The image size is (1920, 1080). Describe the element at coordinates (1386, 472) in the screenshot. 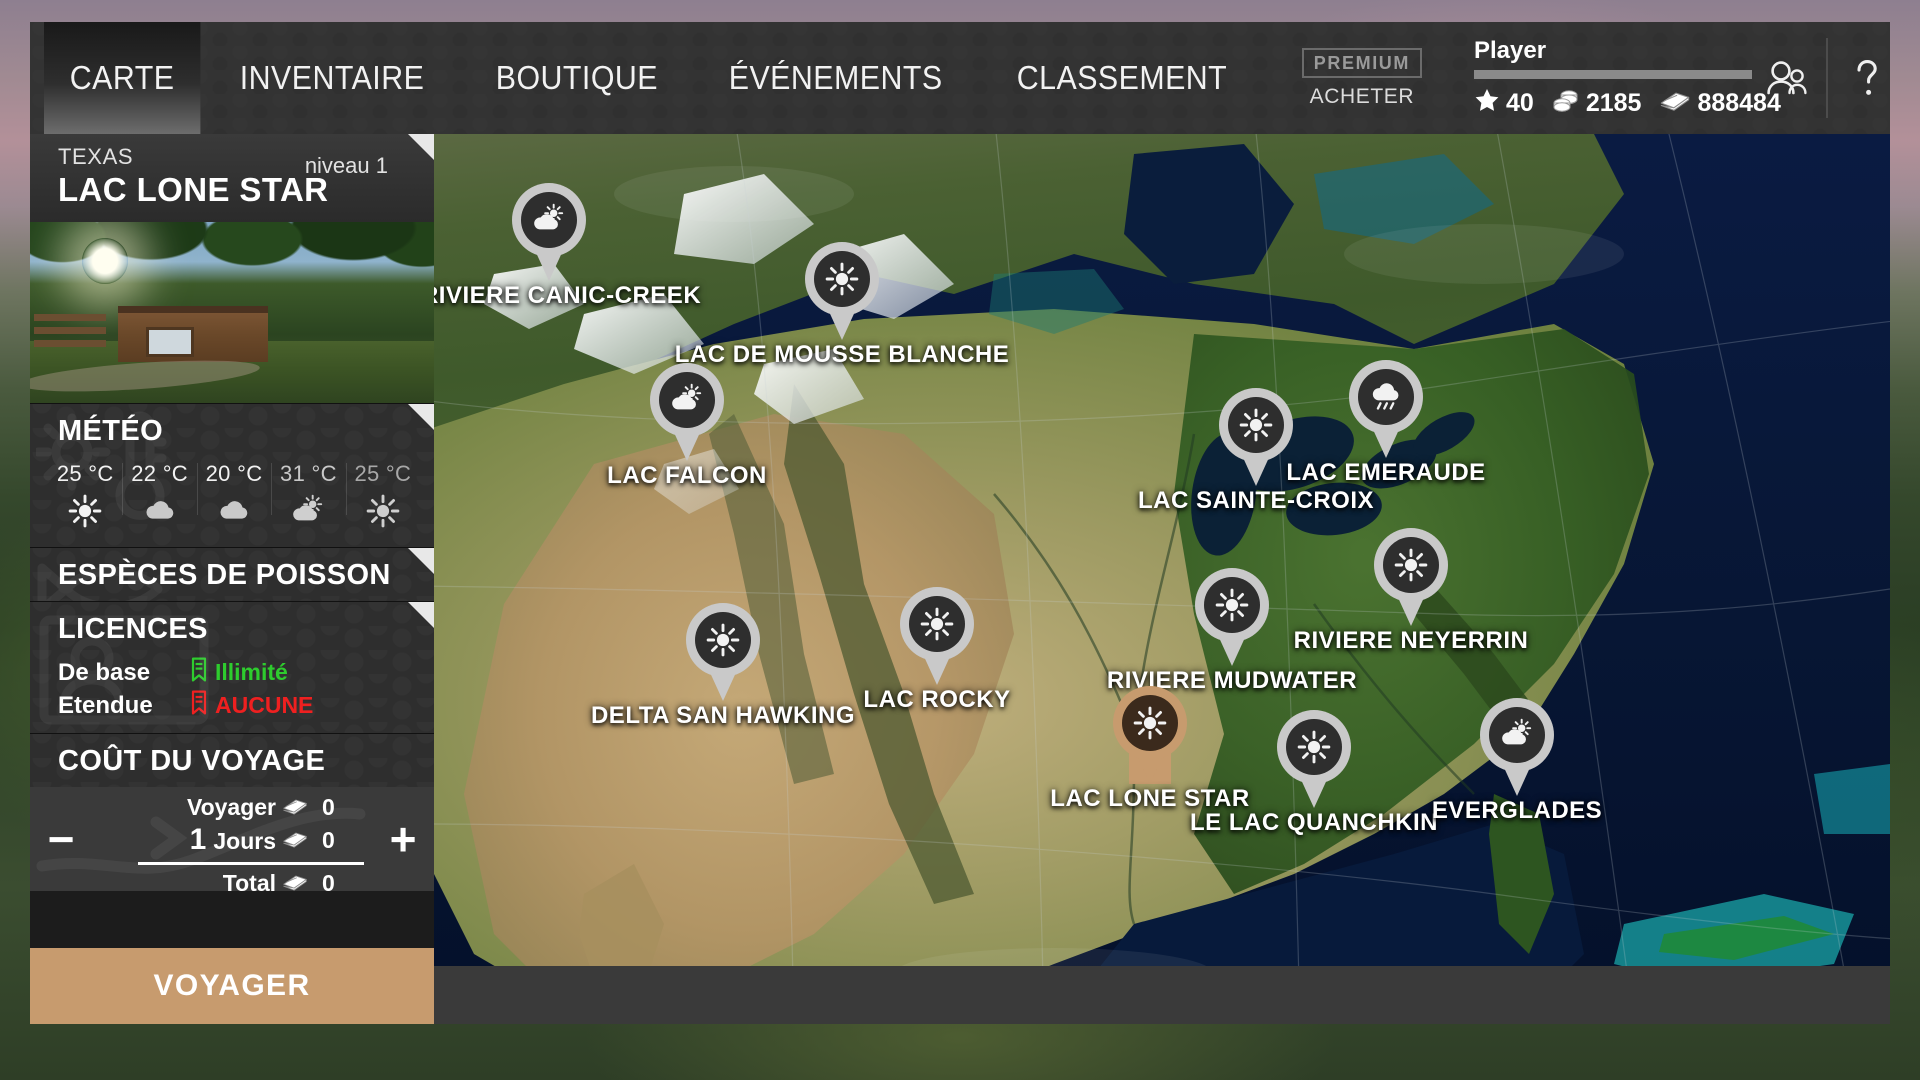

I see `map-marker-label: LAC EMERAUDE` at that location.